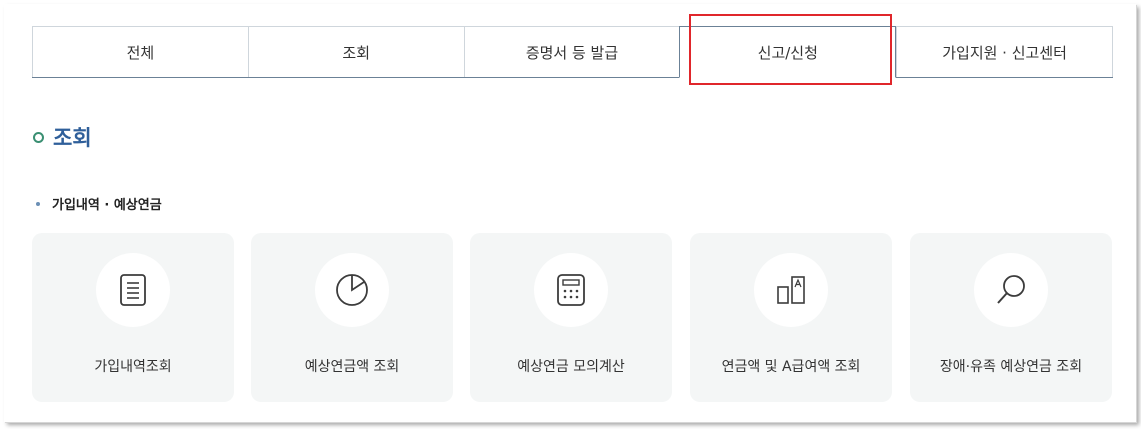  I want to click on section-heading: 조회, so click(62, 137).